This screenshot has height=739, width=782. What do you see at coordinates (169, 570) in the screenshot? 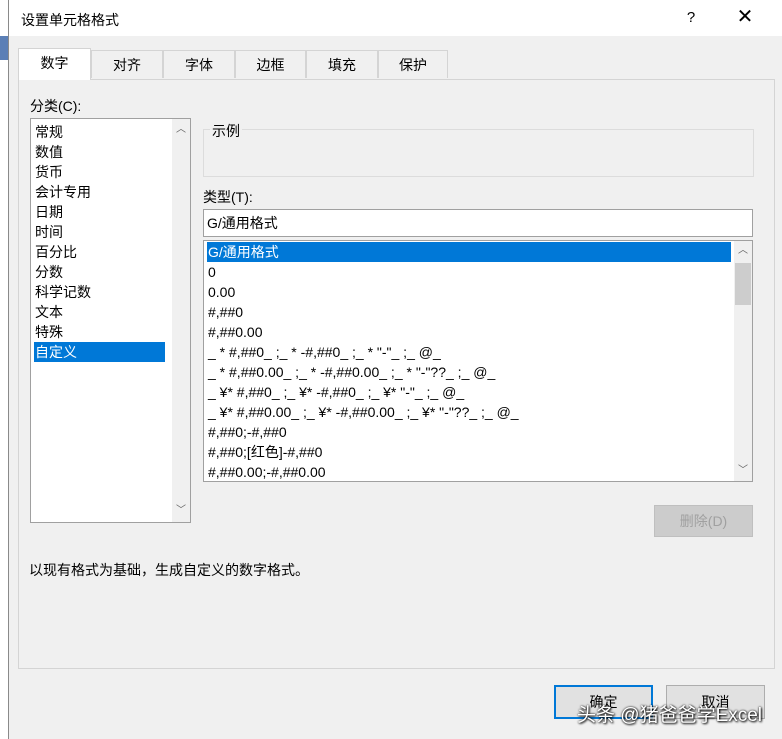
I see `format-description: 以现有格式为基础，生成自定义的数字格式。` at bounding box center [169, 570].